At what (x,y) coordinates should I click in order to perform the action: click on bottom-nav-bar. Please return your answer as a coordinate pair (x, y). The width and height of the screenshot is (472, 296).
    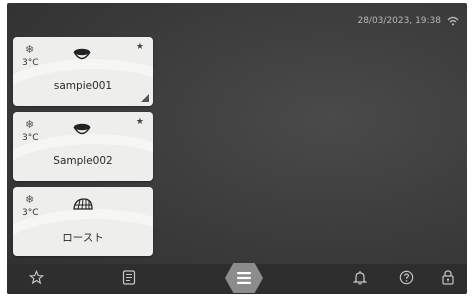
    Looking at the image, I should click on (237, 278).